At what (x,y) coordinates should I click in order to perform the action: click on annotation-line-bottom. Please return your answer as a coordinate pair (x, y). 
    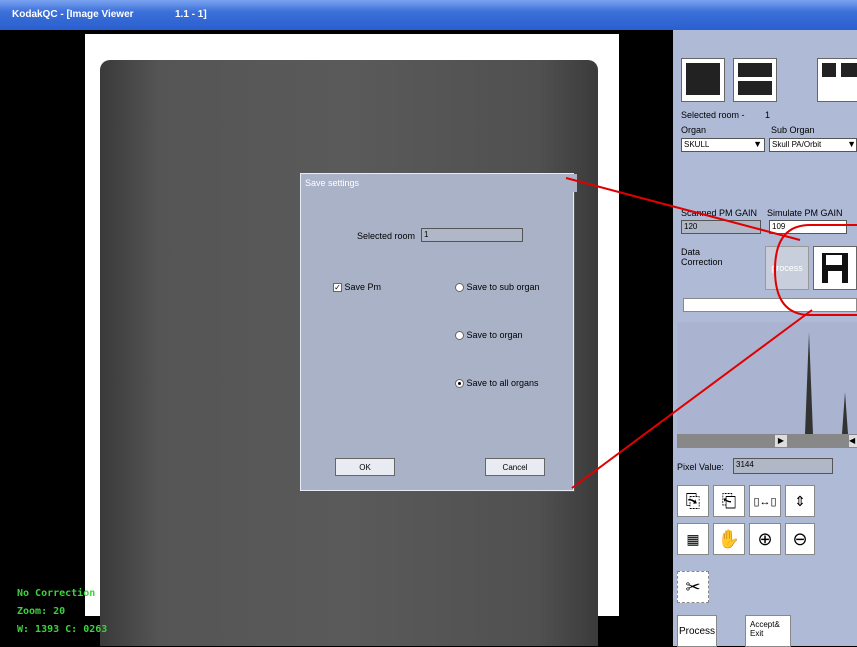
    Looking at the image, I should click on (692, 399).